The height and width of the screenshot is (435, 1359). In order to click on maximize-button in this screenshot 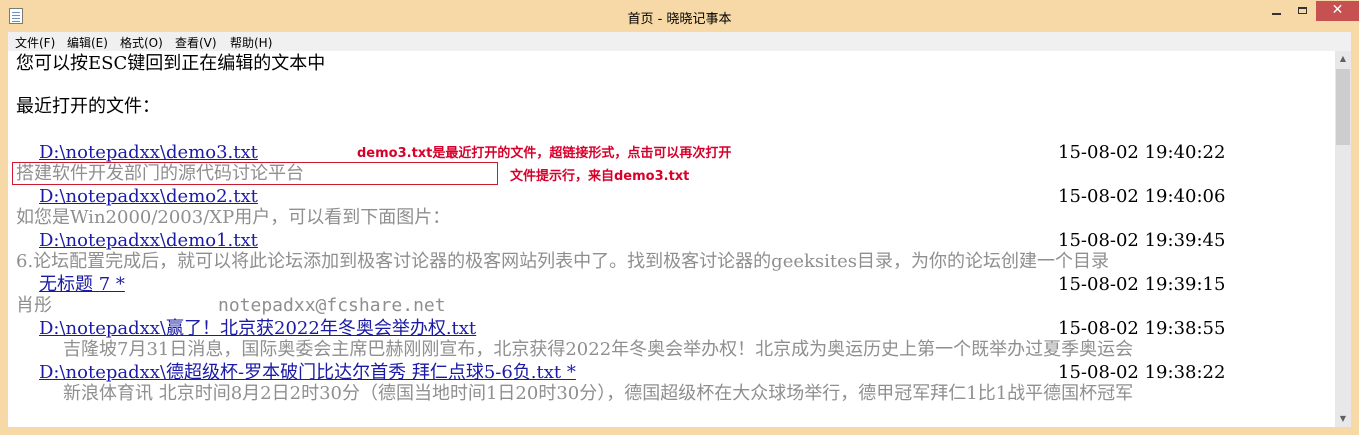, I will do `click(1303, 11)`.